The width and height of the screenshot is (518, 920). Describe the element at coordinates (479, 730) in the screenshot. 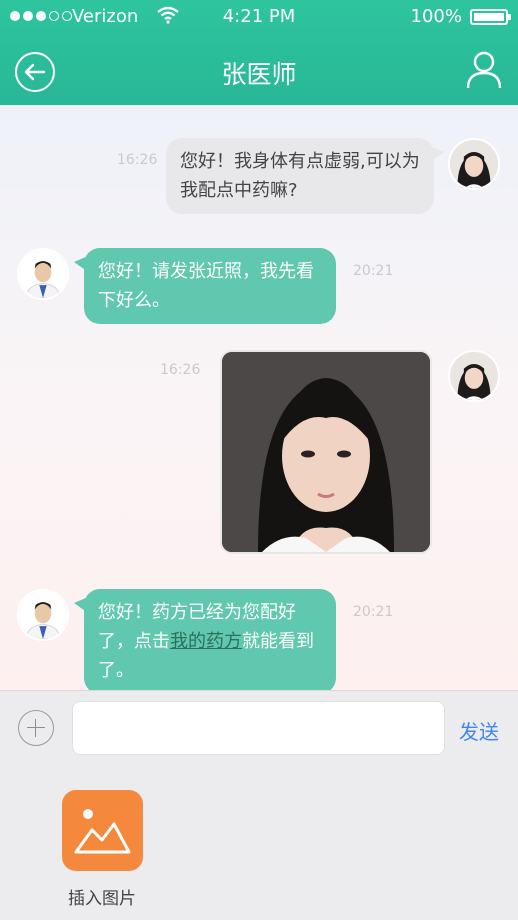

I see `send-button: 发送` at that location.